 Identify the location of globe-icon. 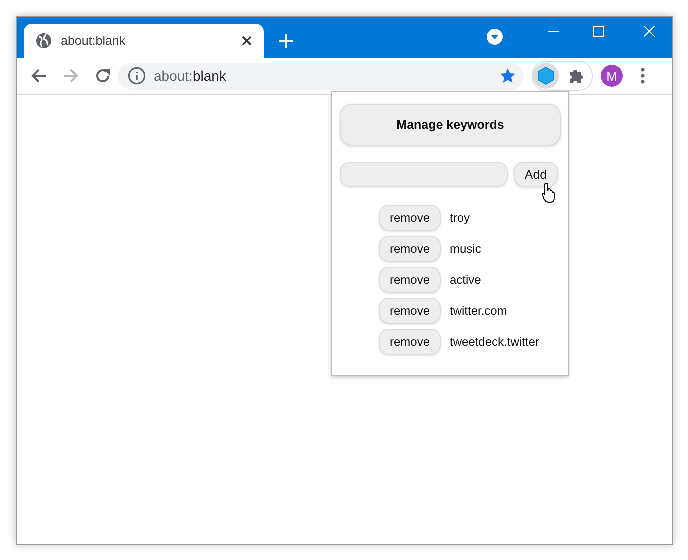
(44, 41).